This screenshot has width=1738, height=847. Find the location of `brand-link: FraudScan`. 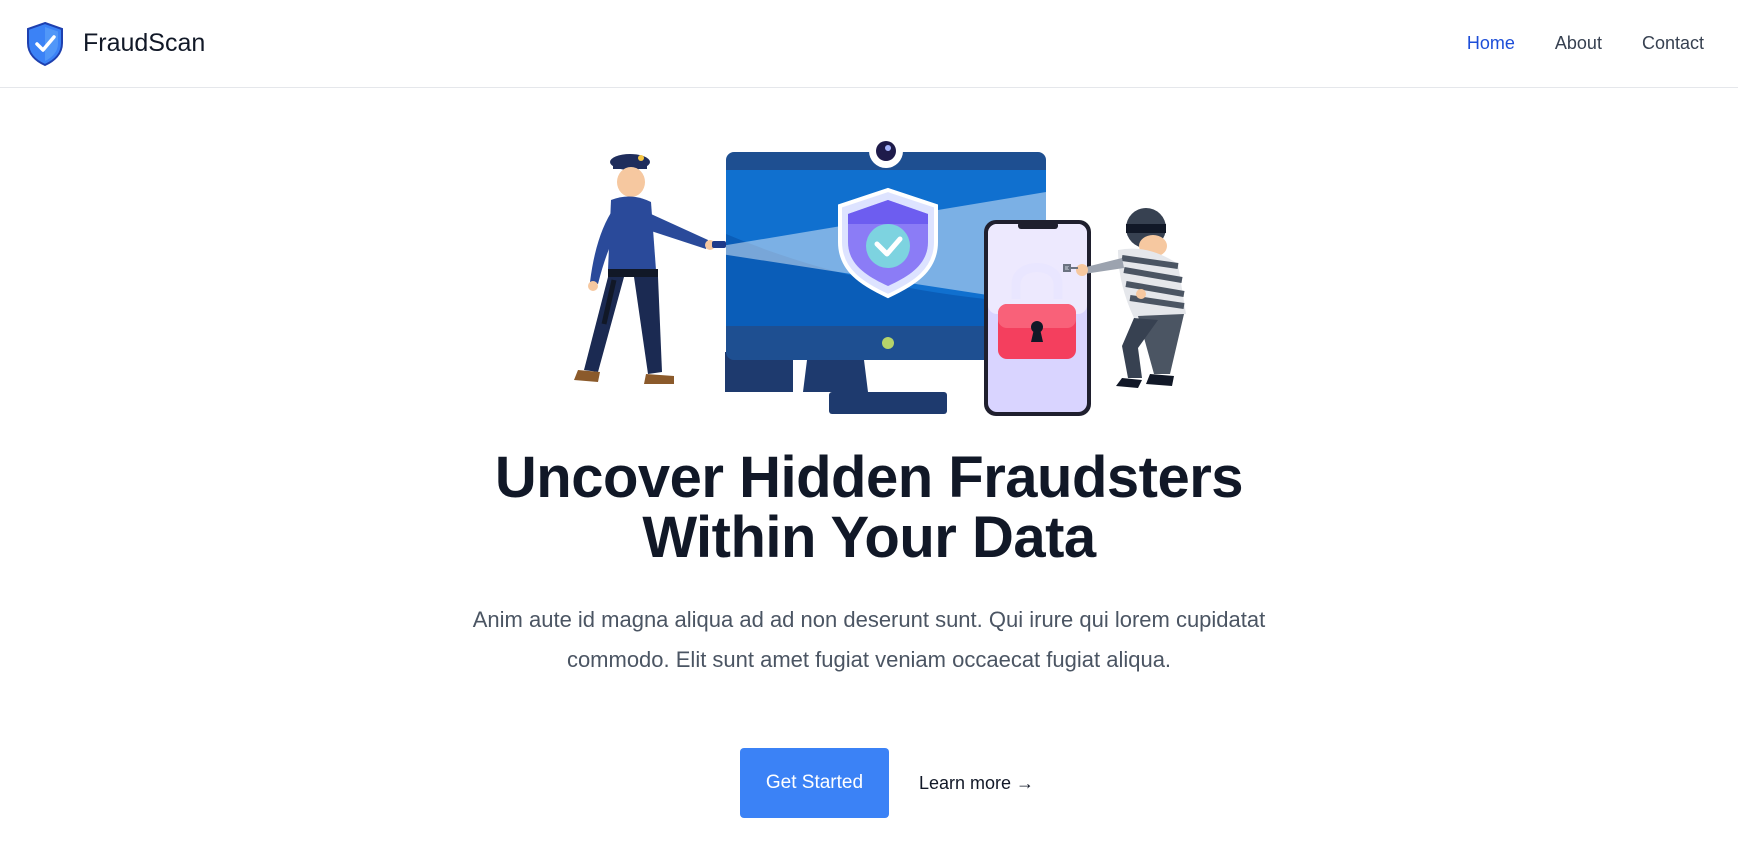

brand-link: FraudScan is located at coordinates (115, 44).